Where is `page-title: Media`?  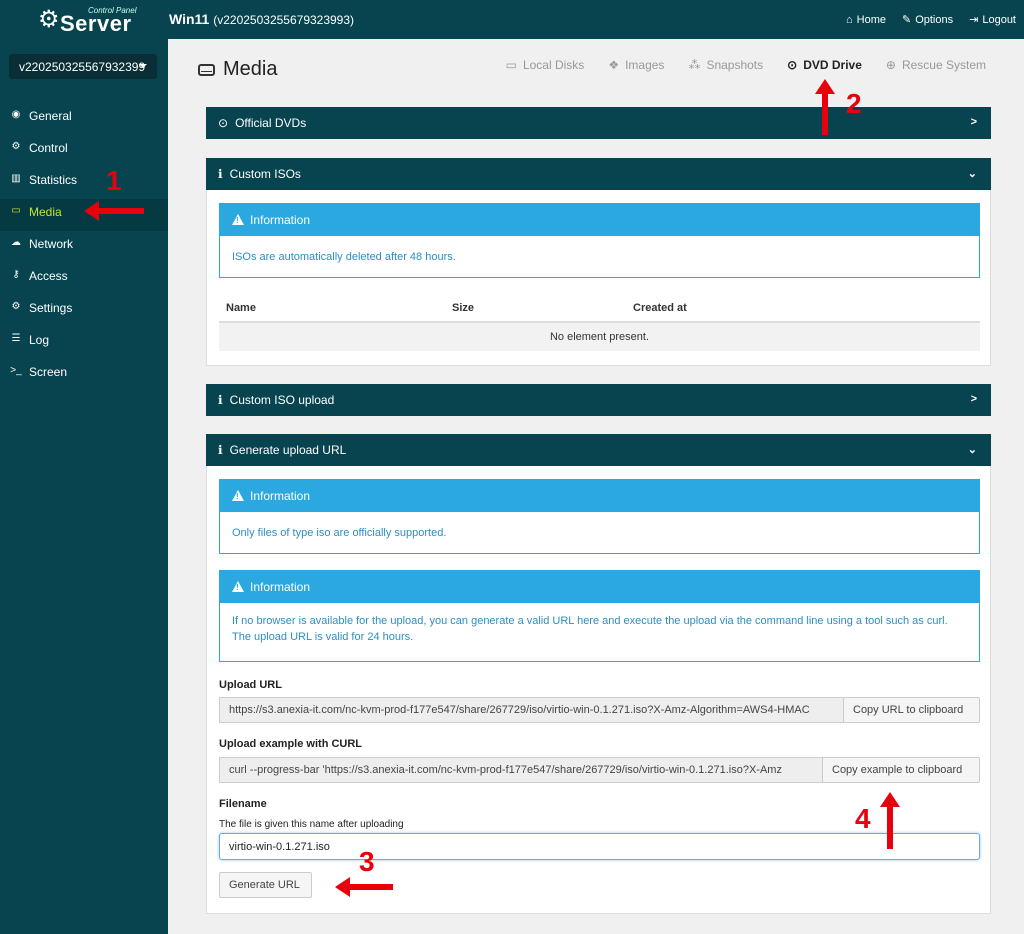
page-title: Media is located at coordinates (237, 69).